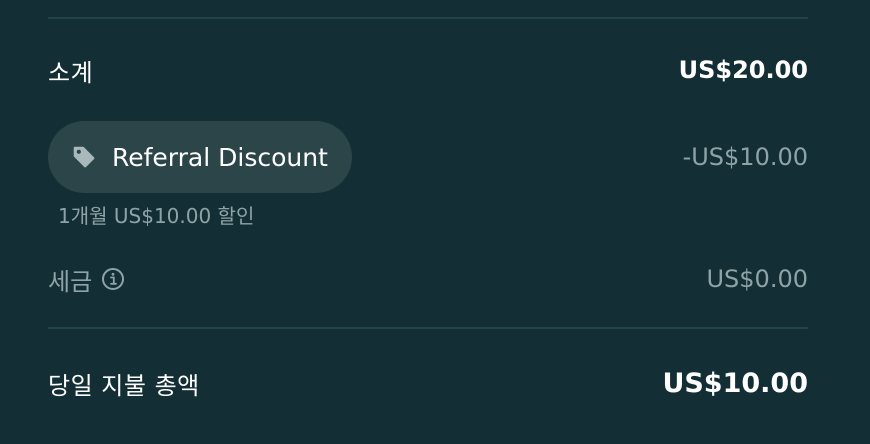 The width and height of the screenshot is (870, 444). What do you see at coordinates (156, 216) in the screenshot?
I see `promo-description: 1개월 US$10.00 할인` at bounding box center [156, 216].